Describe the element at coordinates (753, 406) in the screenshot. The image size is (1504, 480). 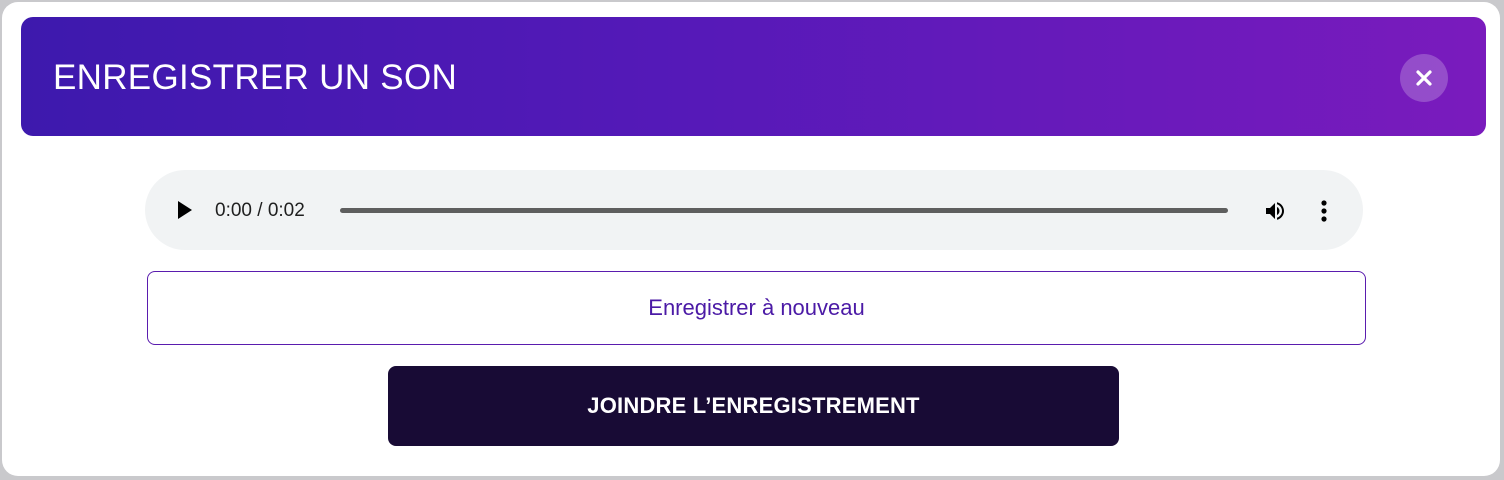
I see `attach-recording-button: JOINDRE L’ENREGISTREMENT` at that location.